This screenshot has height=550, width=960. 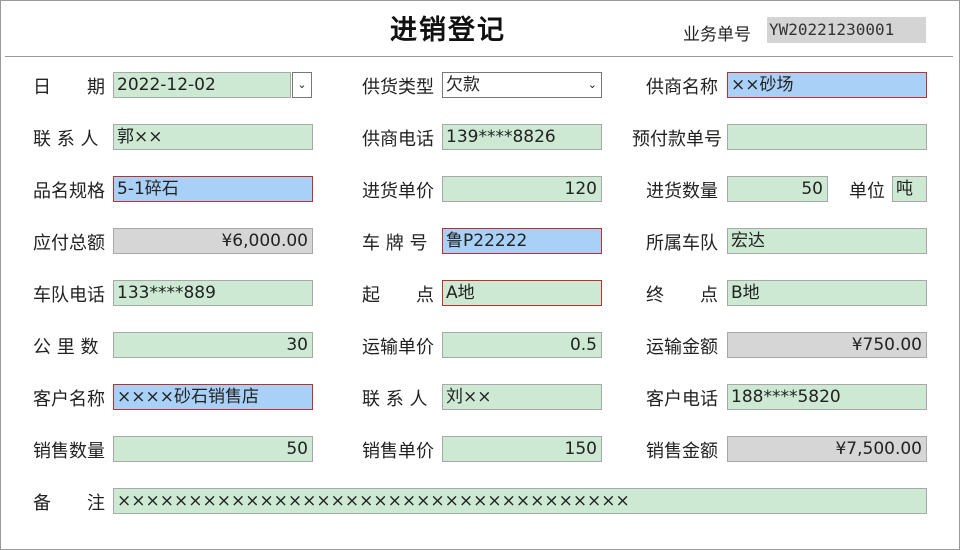 What do you see at coordinates (69, 399) in the screenshot?
I see `customer-name-label: 客户名称` at bounding box center [69, 399].